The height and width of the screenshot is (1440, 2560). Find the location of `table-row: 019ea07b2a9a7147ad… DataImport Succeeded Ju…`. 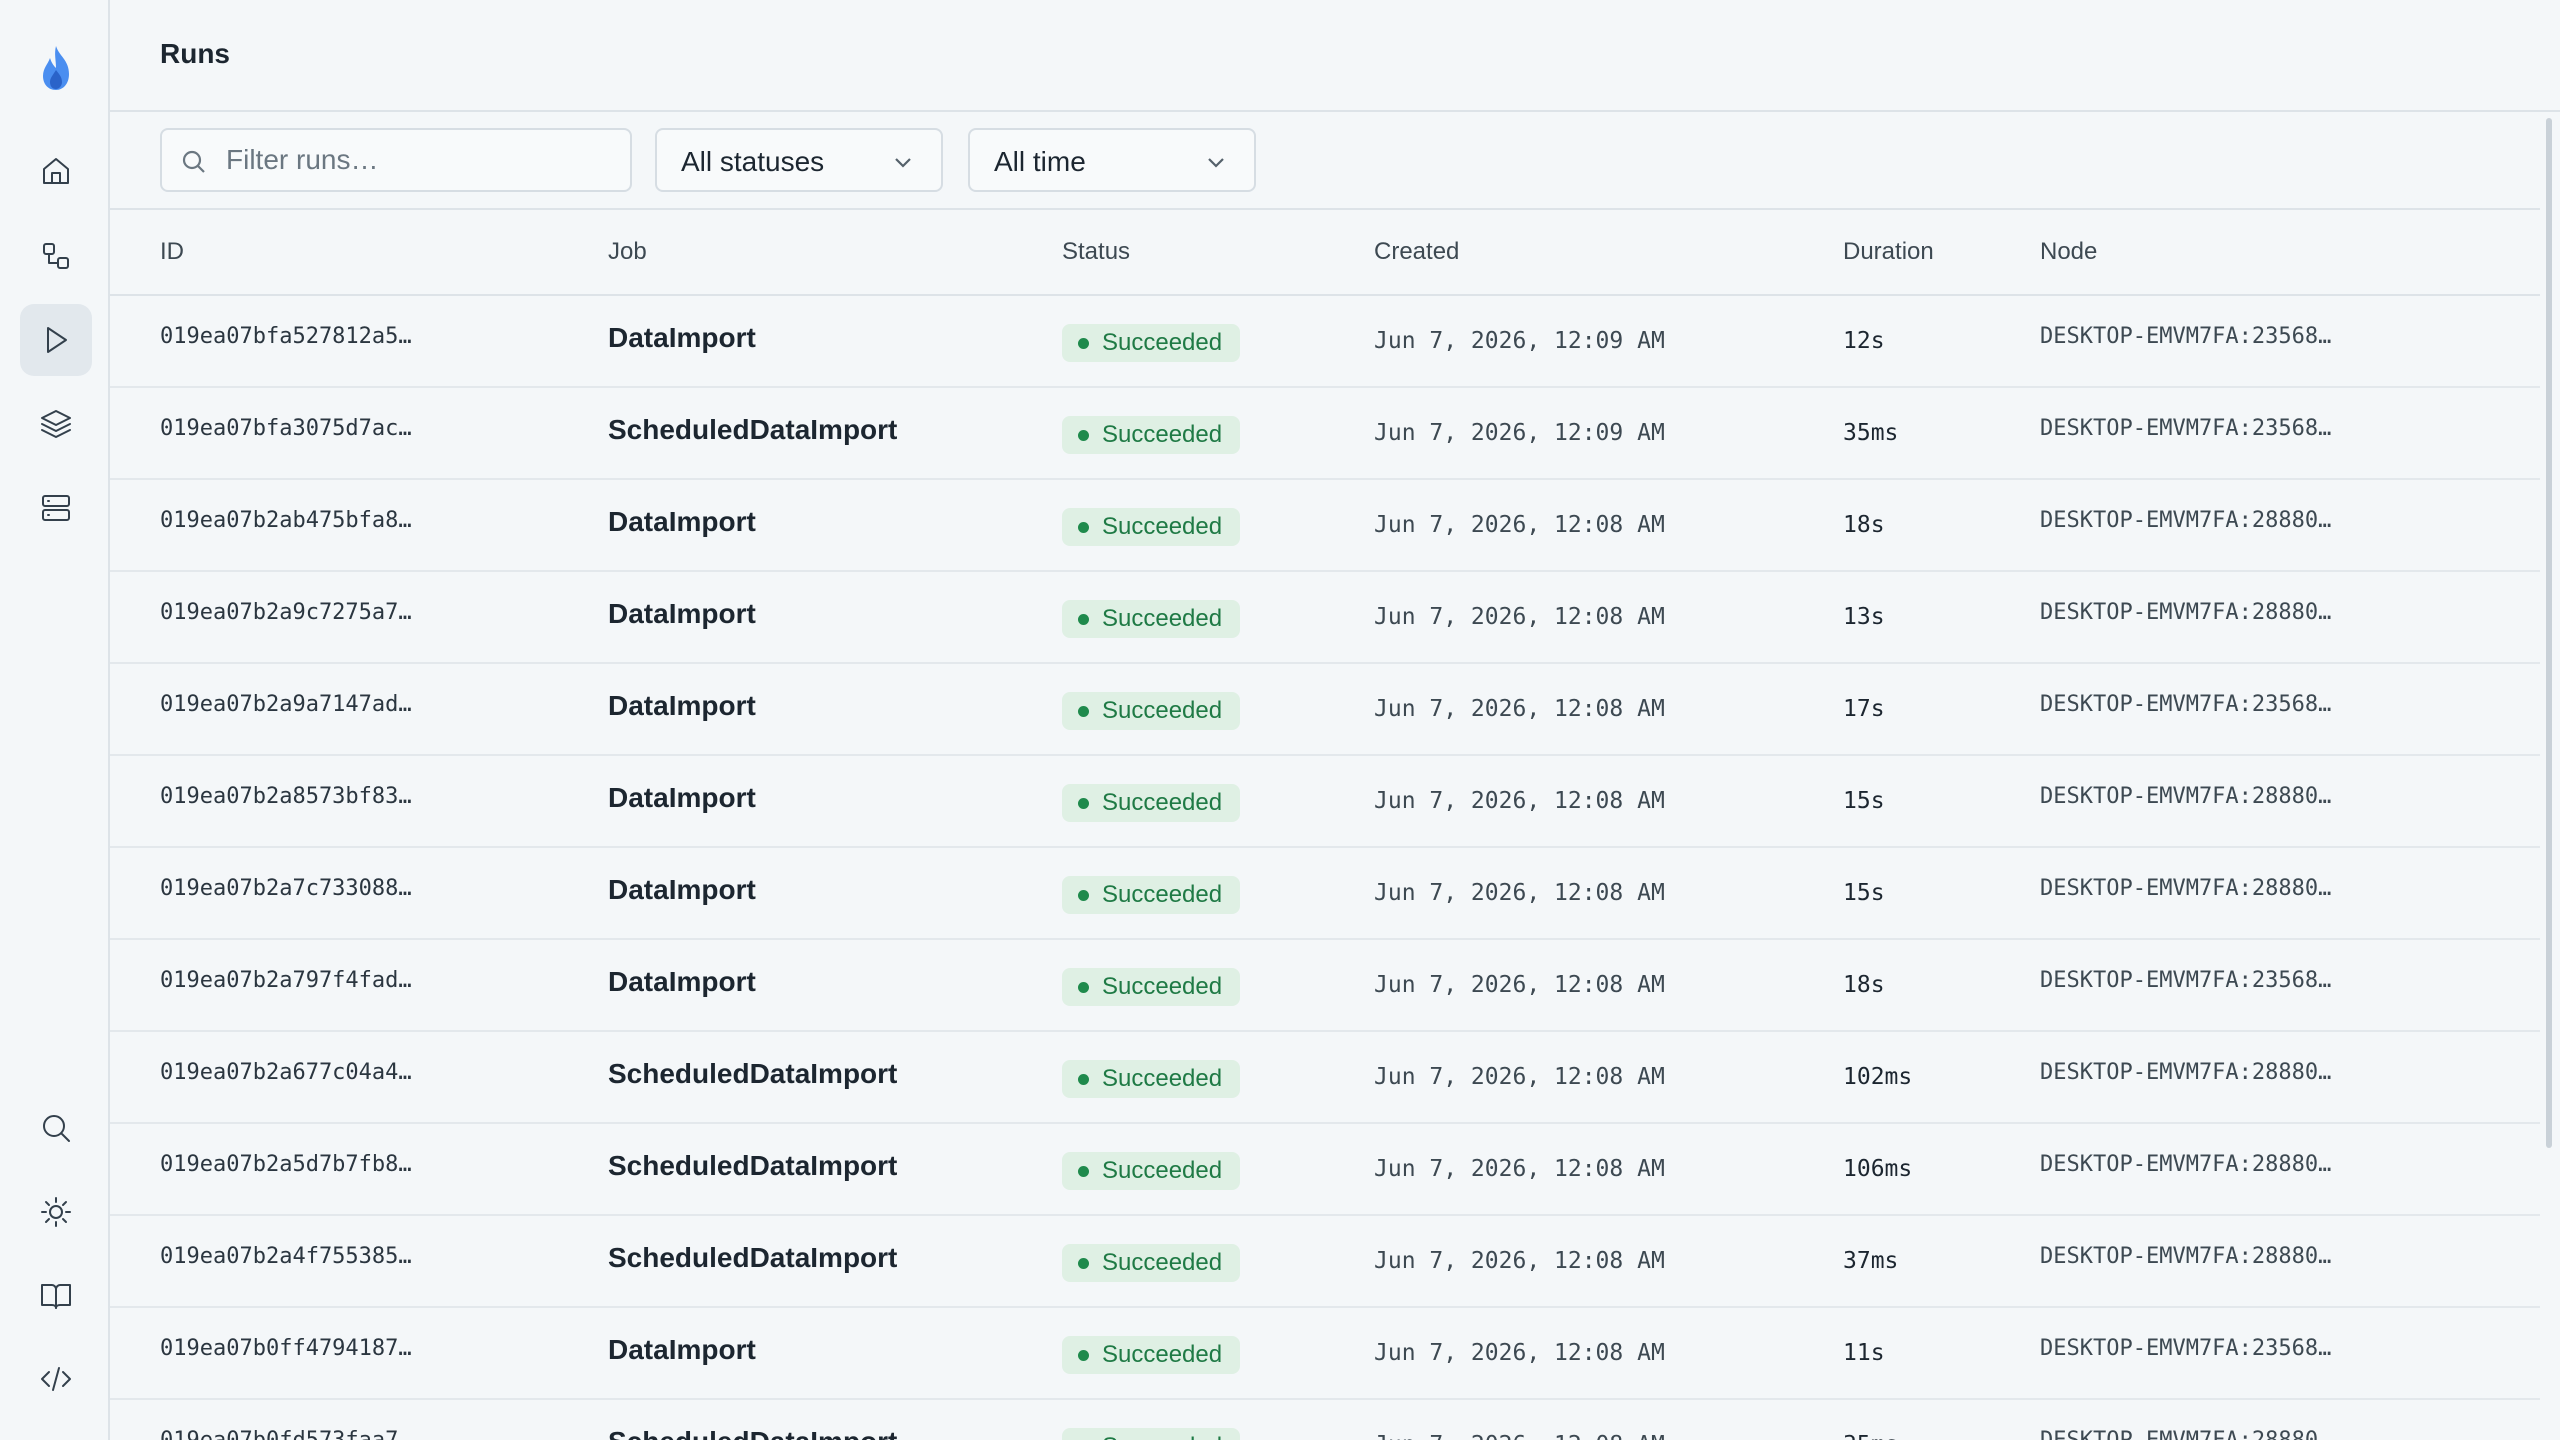

table-row: 019ea07b2a9a7147ad… DataImport Succeeded Ju… is located at coordinates (1325, 710).